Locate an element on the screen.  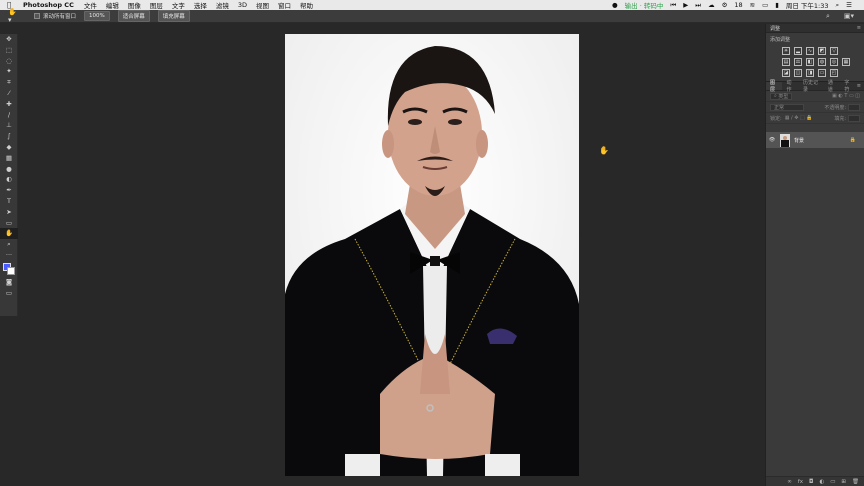
zoom-100-button: 100% is located at coordinates (97, 16).